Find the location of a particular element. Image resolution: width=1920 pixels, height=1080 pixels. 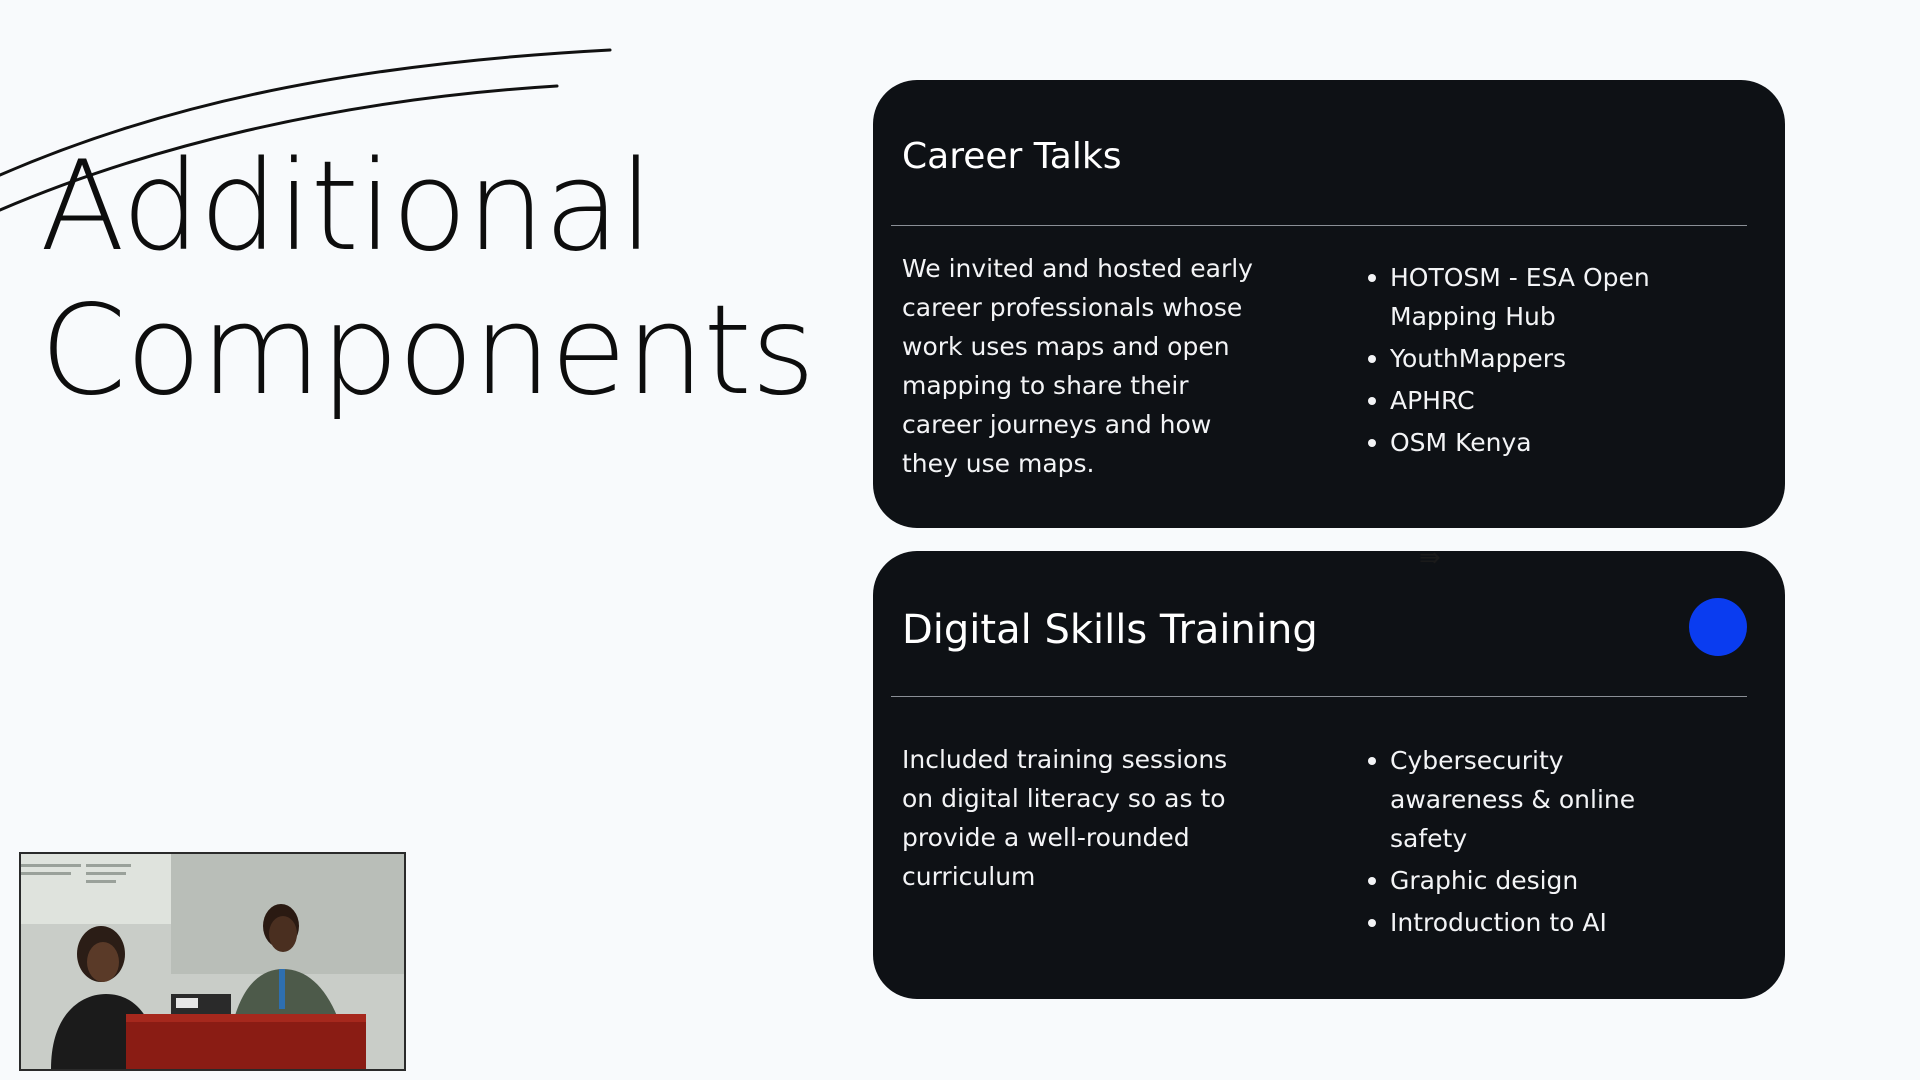

bullet-item: Cybersecurity awareness & online safety is located at coordinates (1531, 799).